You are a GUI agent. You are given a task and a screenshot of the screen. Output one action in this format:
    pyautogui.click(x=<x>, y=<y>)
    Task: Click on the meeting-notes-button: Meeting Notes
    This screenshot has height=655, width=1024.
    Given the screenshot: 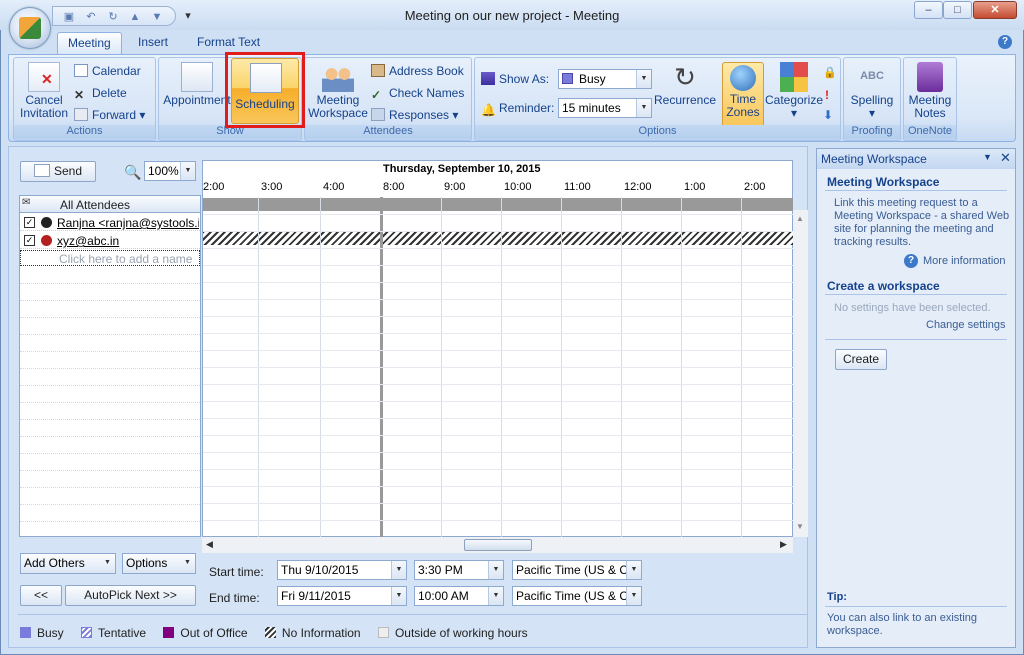 What is the action you would take?
    pyautogui.click(x=930, y=91)
    